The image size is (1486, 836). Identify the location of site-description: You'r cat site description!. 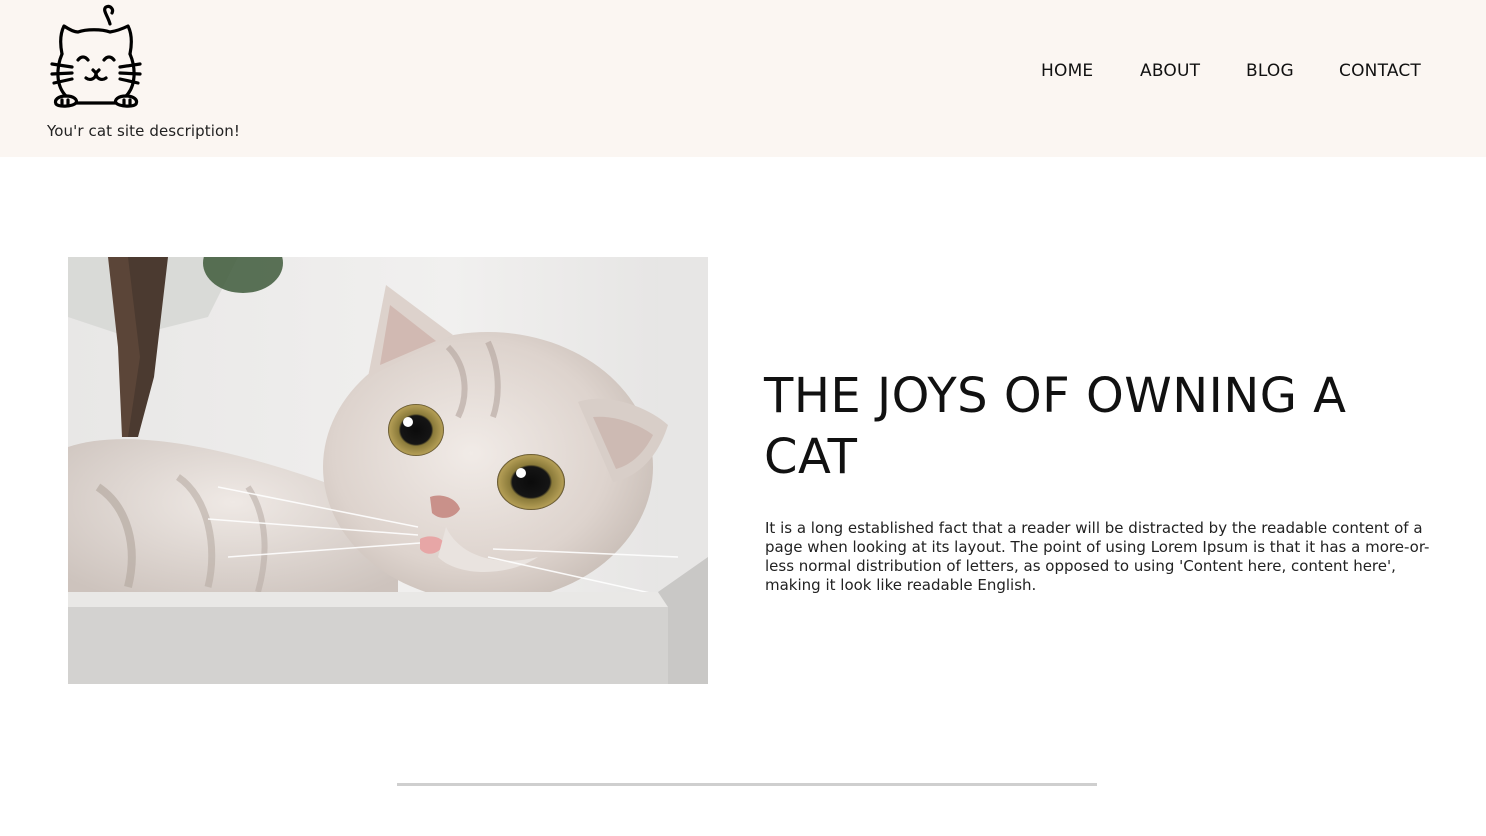
(143, 131).